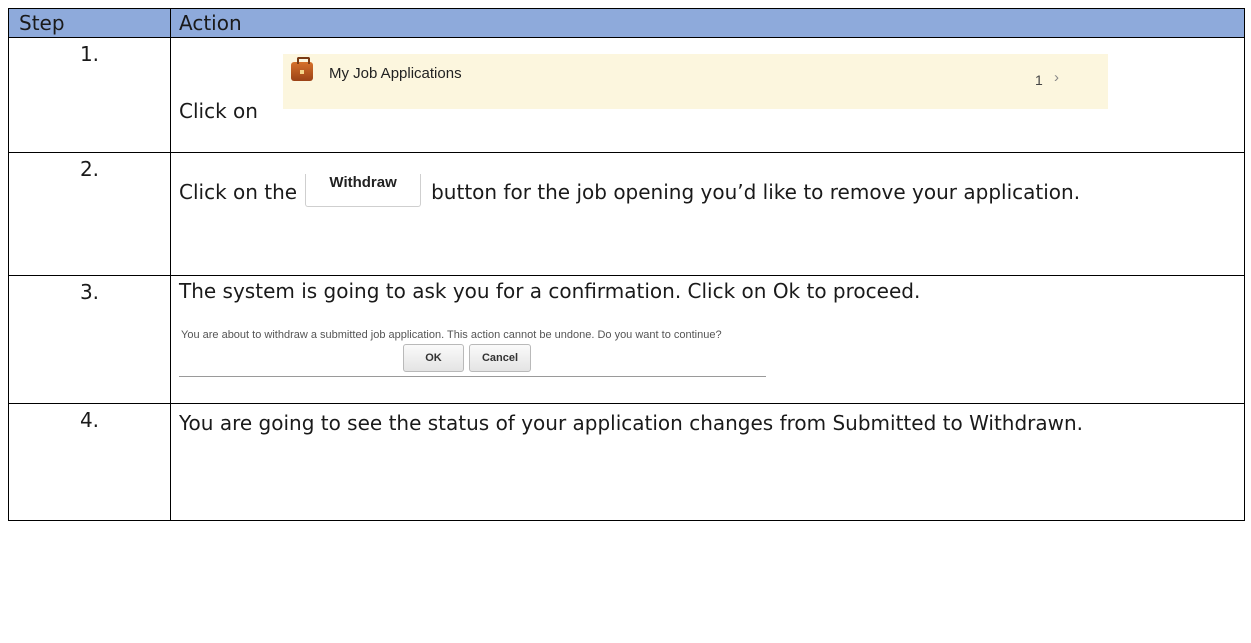 Image resolution: width=1251 pixels, height=643 pixels. What do you see at coordinates (89, 214) in the screenshot?
I see `step-number: 2.` at bounding box center [89, 214].